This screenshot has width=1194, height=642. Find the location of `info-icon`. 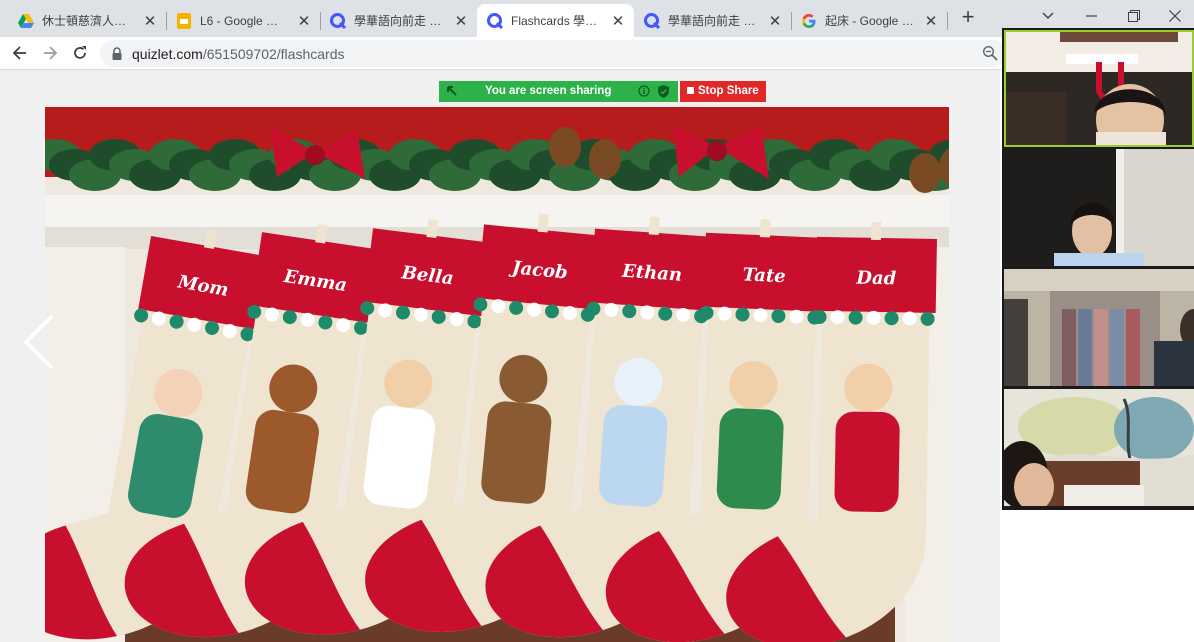

info-icon is located at coordinates (644, 92).